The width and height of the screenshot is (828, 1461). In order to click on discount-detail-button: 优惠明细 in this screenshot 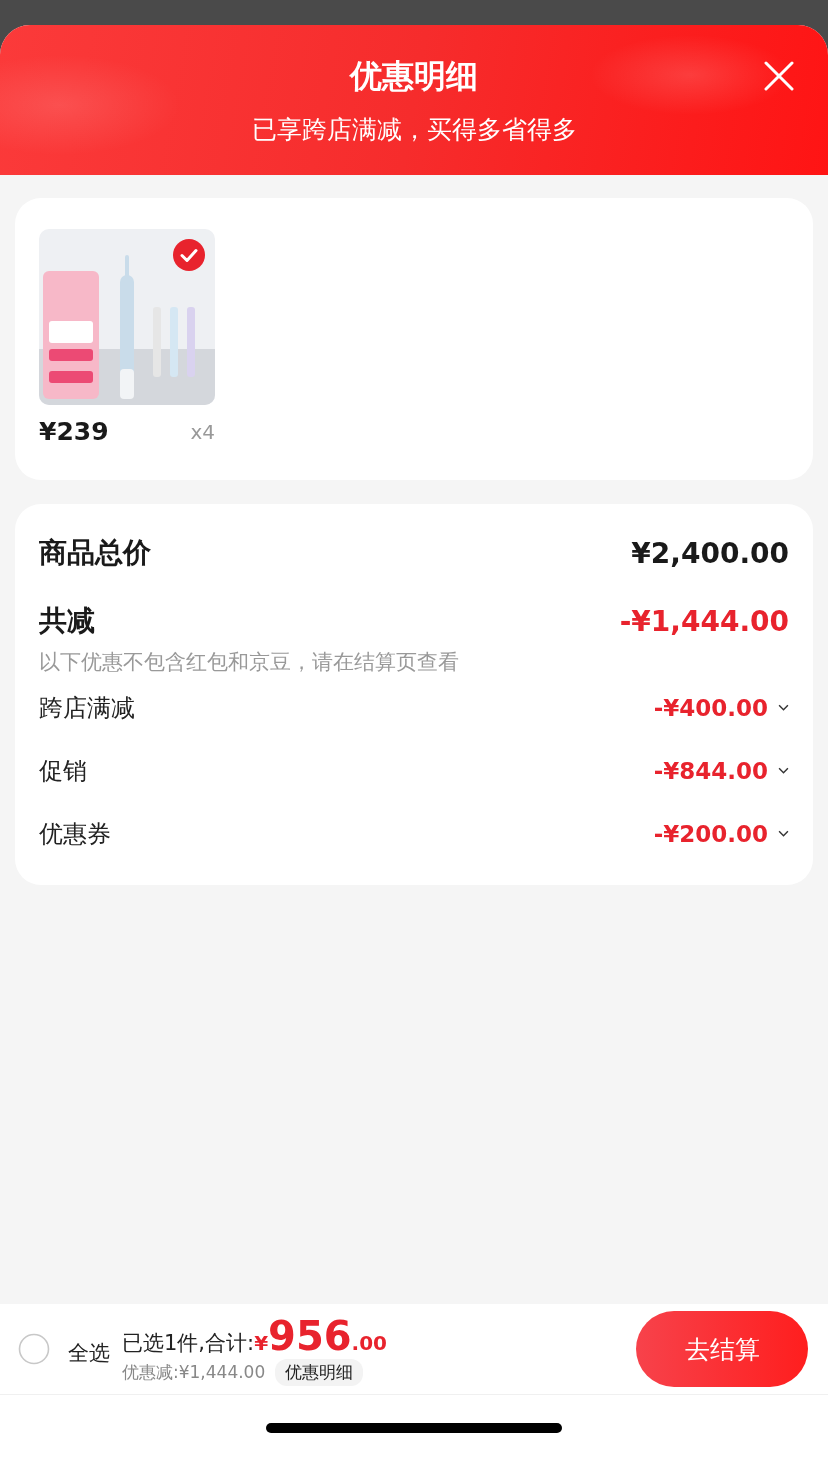, I will do `click(319, 1372)`.